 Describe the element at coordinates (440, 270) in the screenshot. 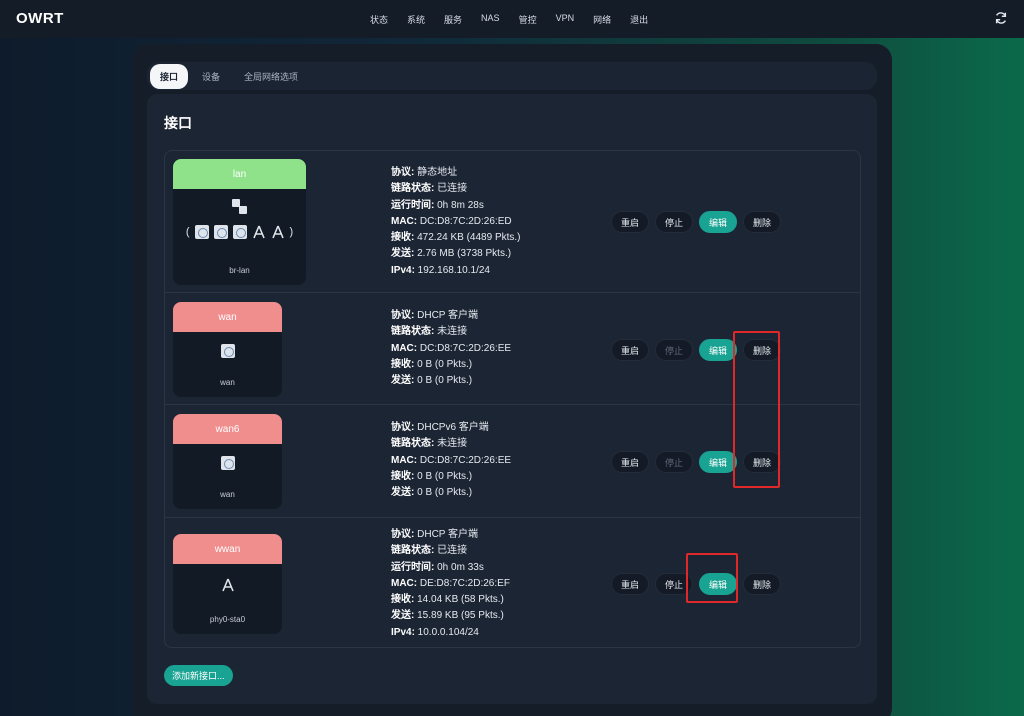

I see `info-line: IPv4: 192.168.10.1/24` at that location.